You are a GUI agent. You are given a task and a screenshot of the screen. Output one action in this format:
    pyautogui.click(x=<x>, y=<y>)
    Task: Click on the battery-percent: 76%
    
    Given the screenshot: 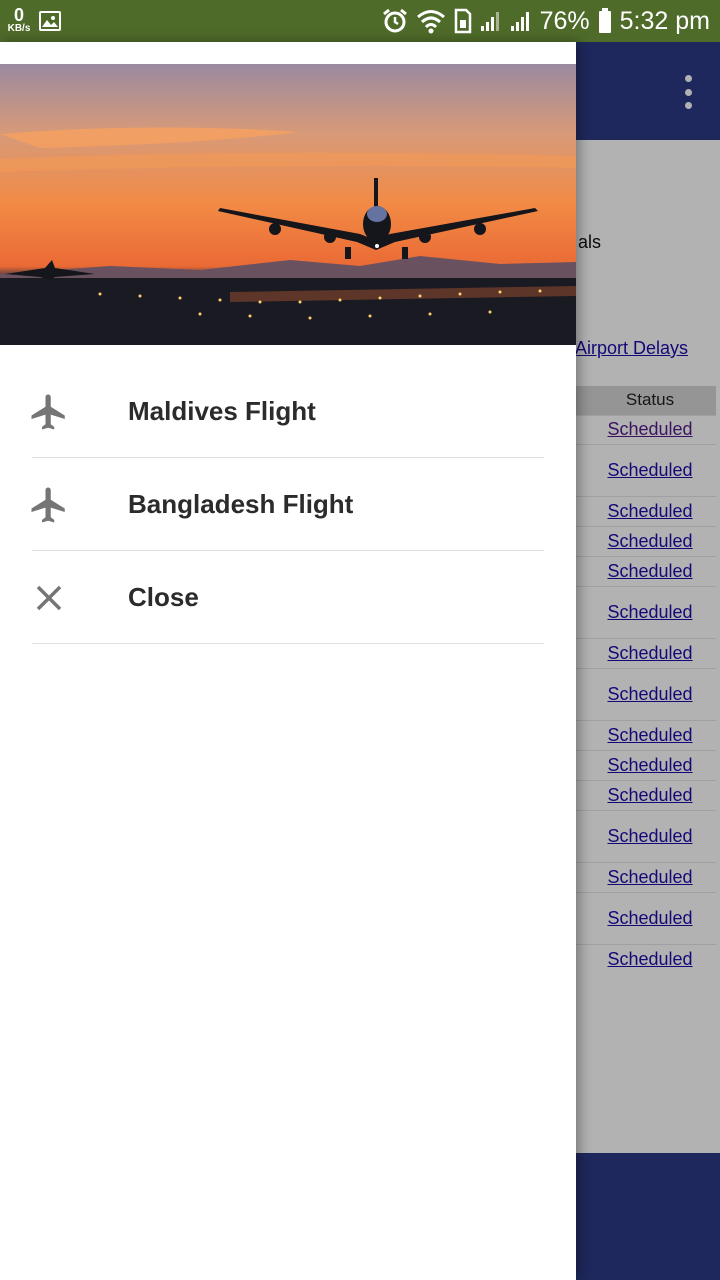 What is the action you would take?
    pyautogui.click(x=564, y=20)
    